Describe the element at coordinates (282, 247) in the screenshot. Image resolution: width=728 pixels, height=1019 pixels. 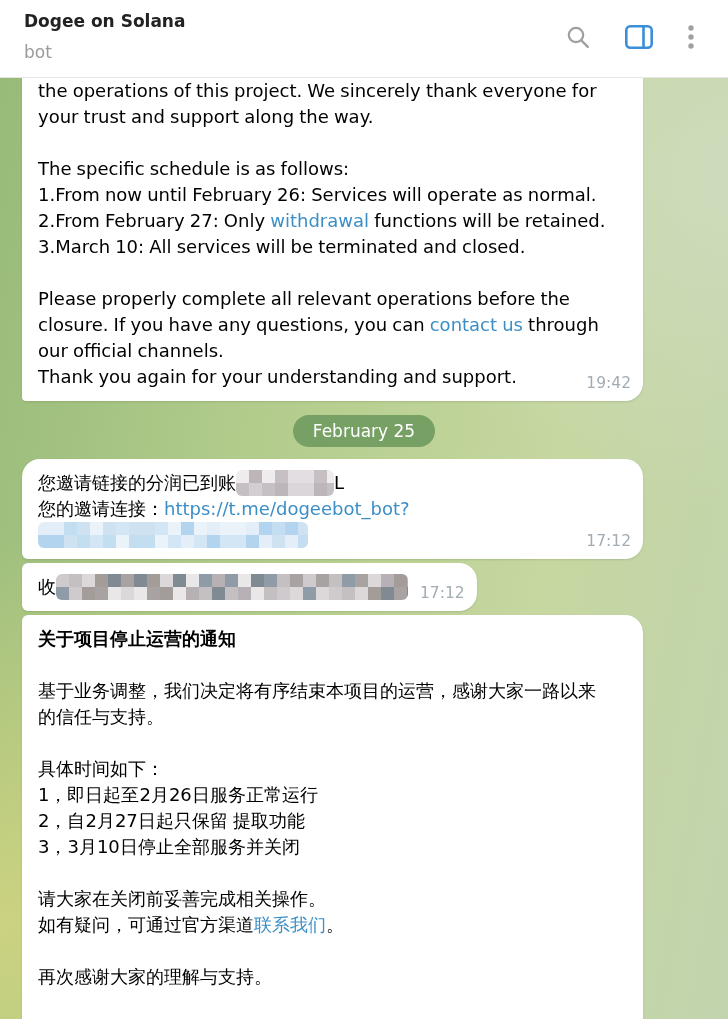
I see `message-text: 3.March 10: All services will be terminated and closed.` at that location.